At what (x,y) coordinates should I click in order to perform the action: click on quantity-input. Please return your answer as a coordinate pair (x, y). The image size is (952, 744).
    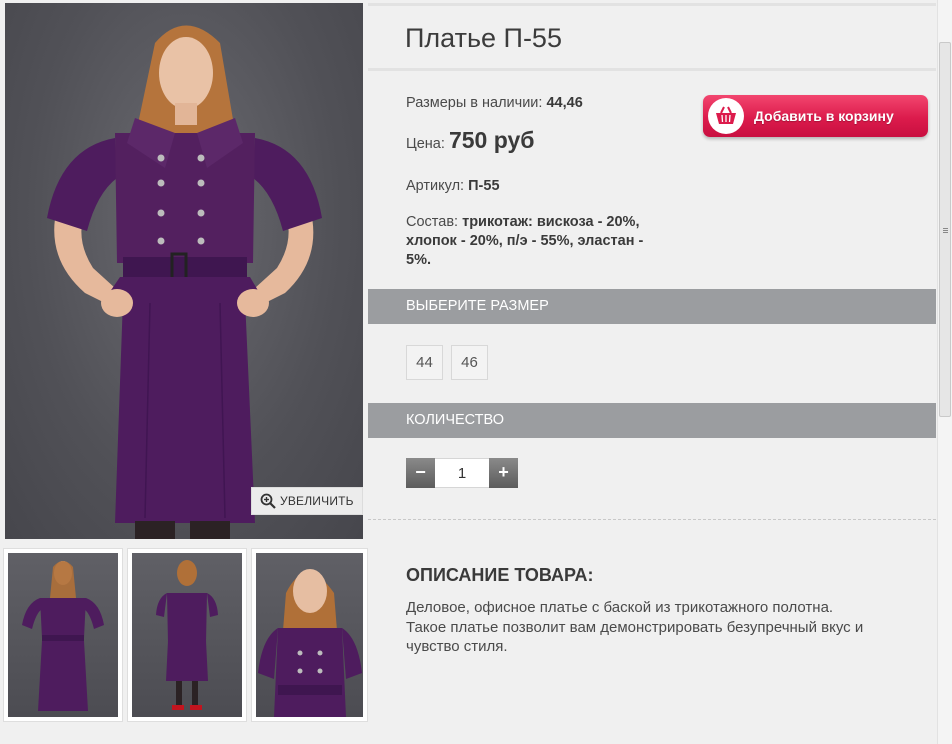
    Looking at the image, I should click on (462, 473).